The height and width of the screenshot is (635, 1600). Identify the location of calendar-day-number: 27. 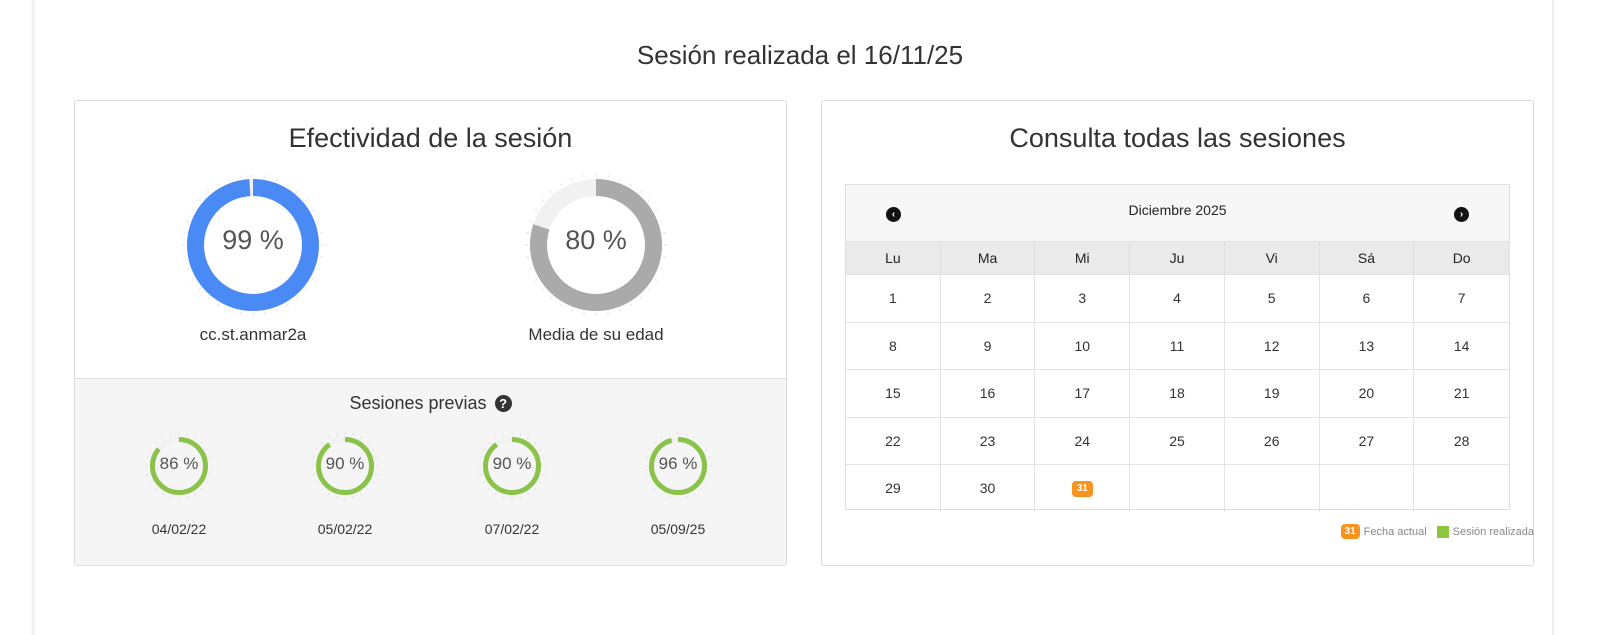
(1366, 440).